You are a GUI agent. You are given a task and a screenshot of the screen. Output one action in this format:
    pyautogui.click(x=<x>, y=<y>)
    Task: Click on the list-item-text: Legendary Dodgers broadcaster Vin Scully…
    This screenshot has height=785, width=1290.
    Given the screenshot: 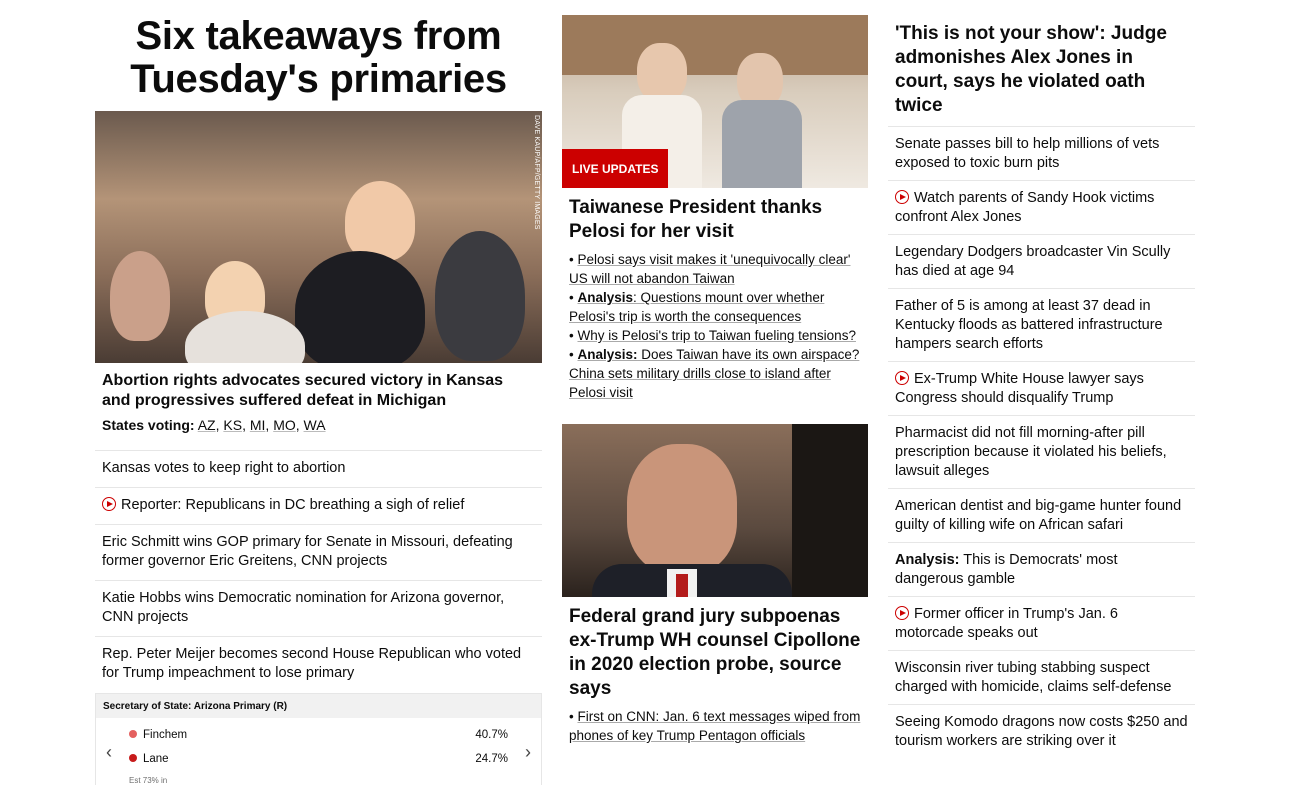 What is the action you would take?
    pyautogui.click(x=1033, y=261)
    